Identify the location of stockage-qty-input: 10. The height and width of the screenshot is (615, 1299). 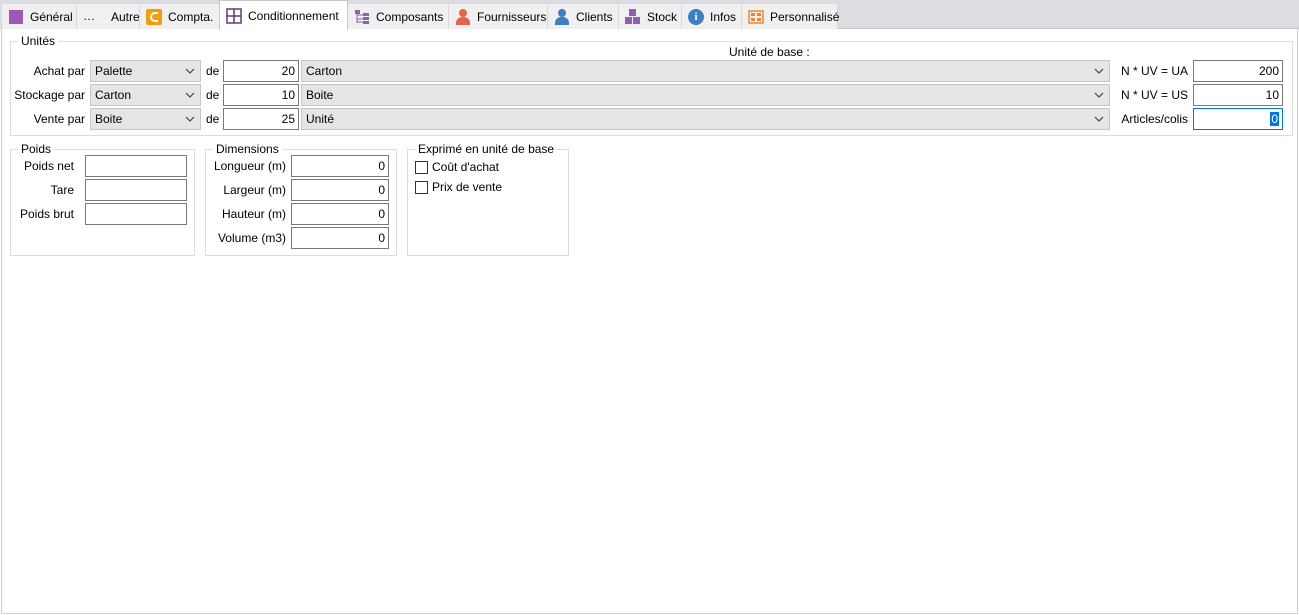
(261, 95).